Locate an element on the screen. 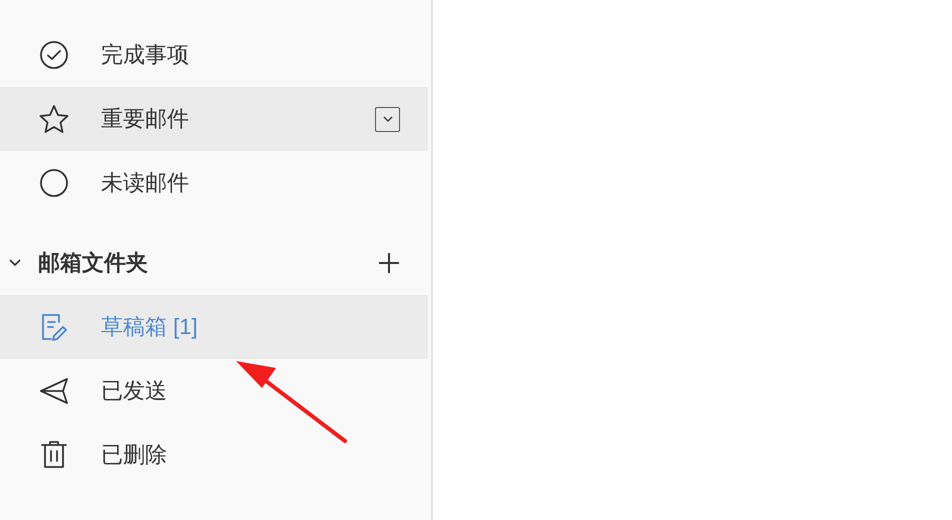 This screenshot has width=952, height=520. section-title: 邮箱文件夹 is located at coordinates (93, 263).